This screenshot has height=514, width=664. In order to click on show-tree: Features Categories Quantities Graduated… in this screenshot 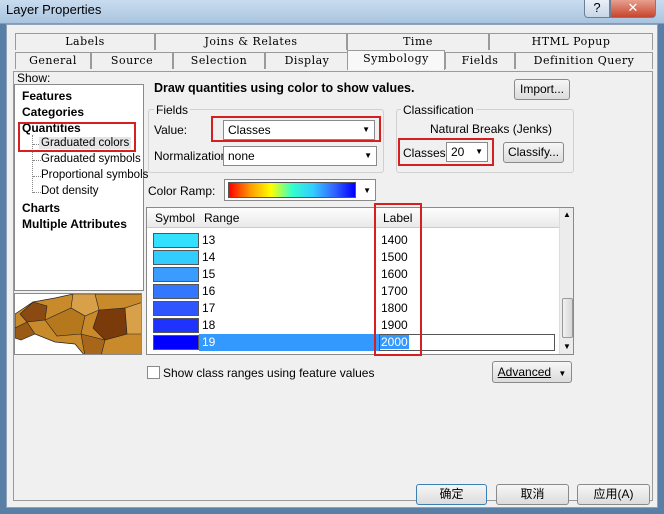, I will do `click(81, 187)`.